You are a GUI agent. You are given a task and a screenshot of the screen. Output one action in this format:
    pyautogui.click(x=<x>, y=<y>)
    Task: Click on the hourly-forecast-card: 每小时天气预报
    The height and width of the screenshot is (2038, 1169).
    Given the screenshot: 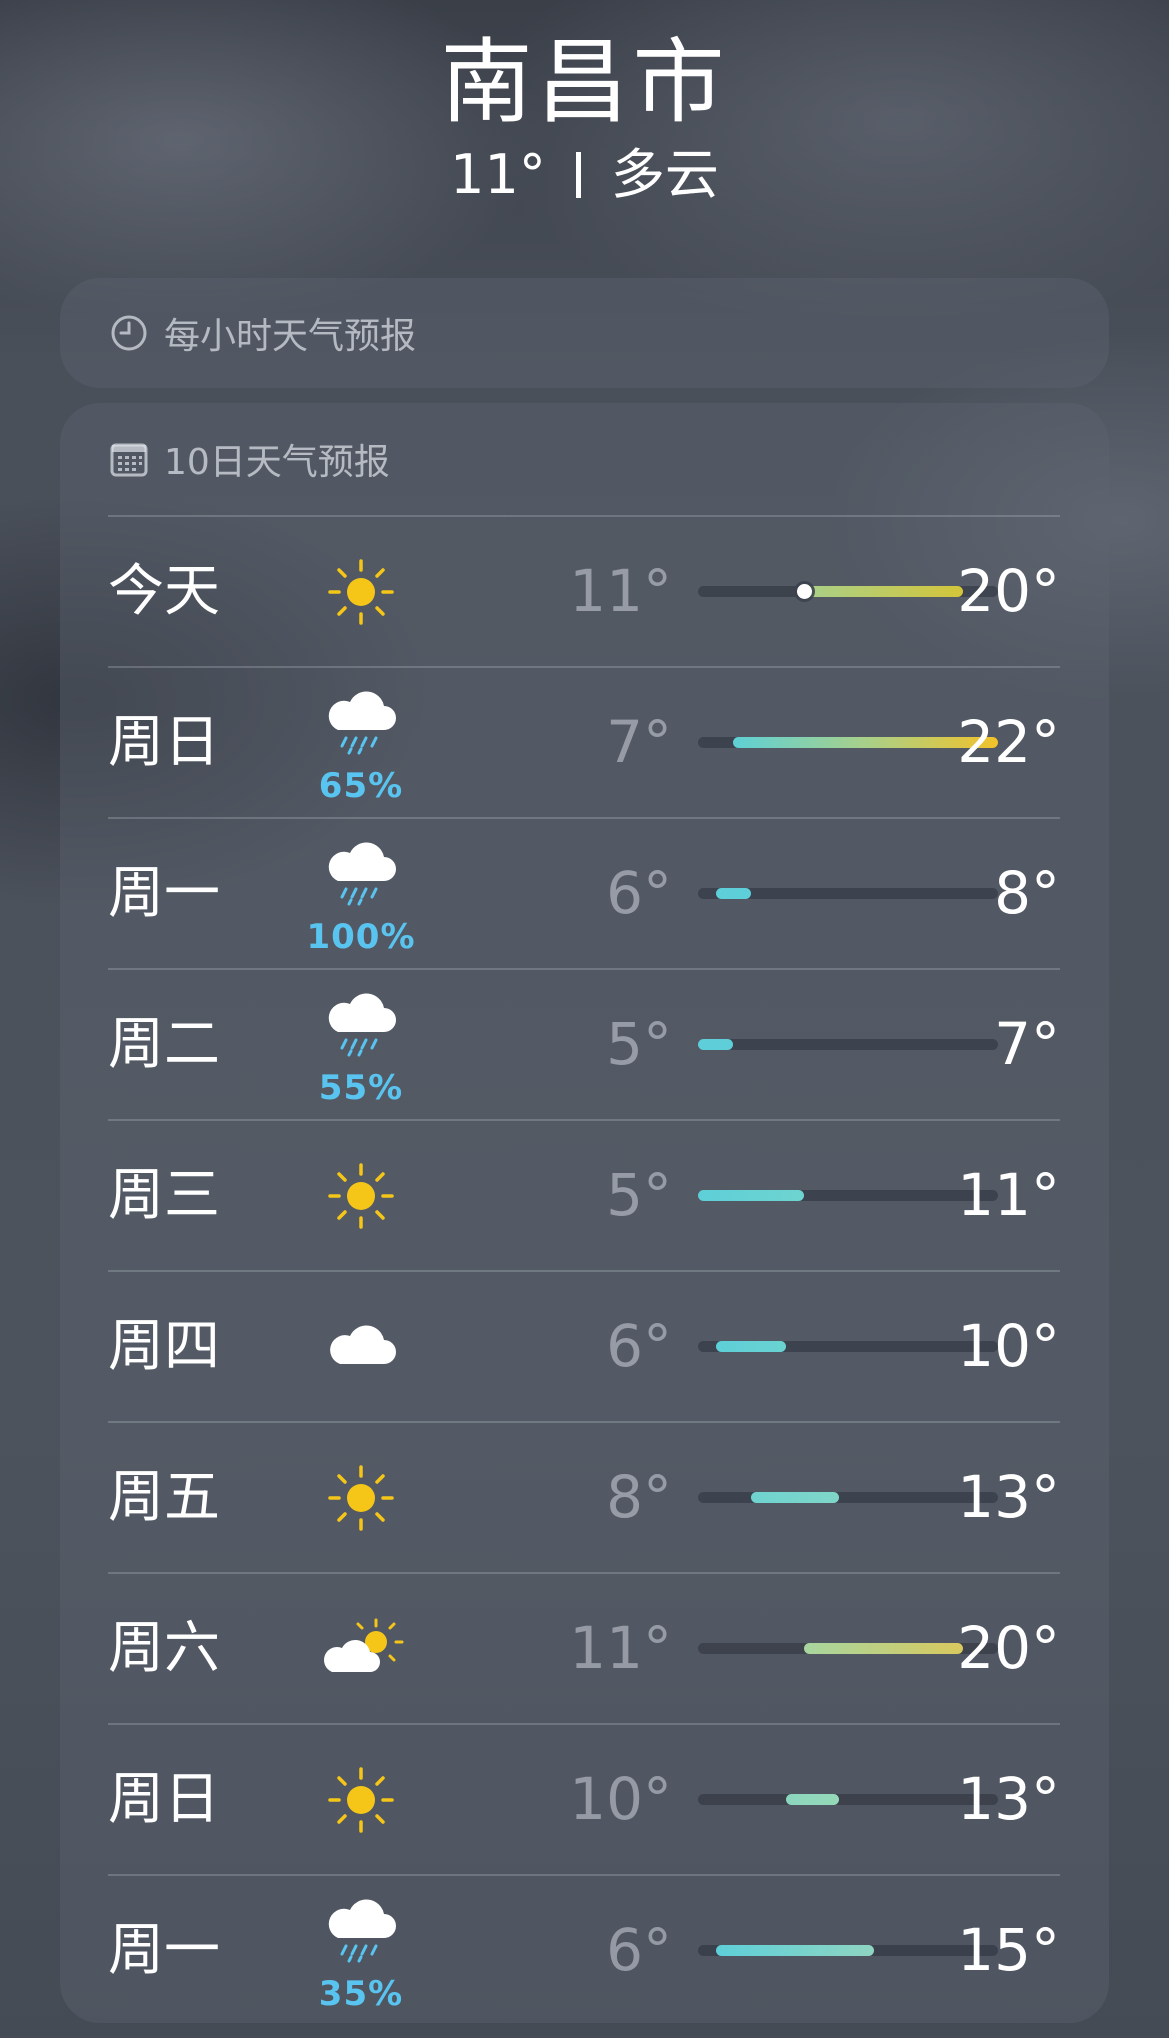 What is the action you would take?
    pyautogui.click(x=584, y=333)
    